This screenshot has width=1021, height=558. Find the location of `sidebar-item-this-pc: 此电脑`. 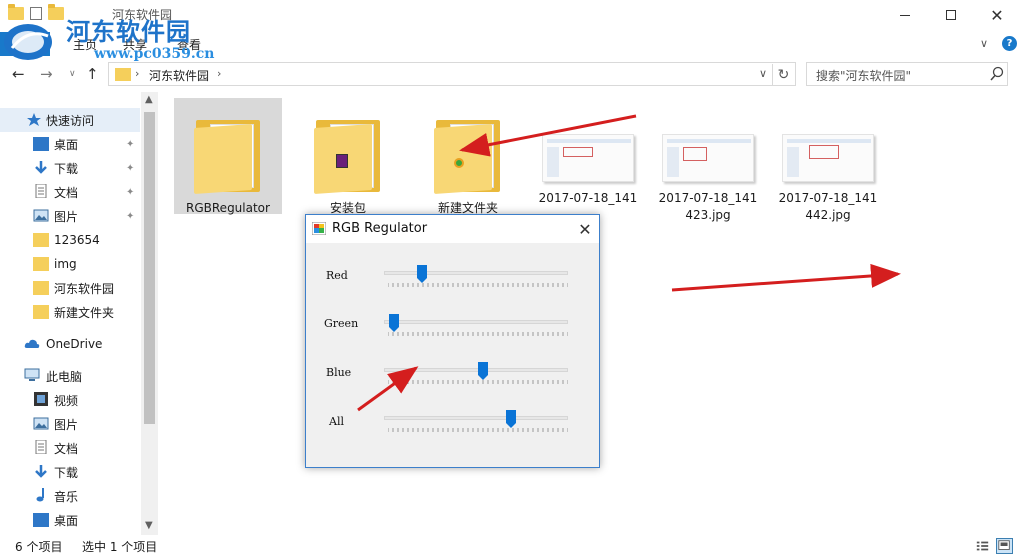

sidebar-item-this-pc: 此电脑 is located at coordinates (70, 376).